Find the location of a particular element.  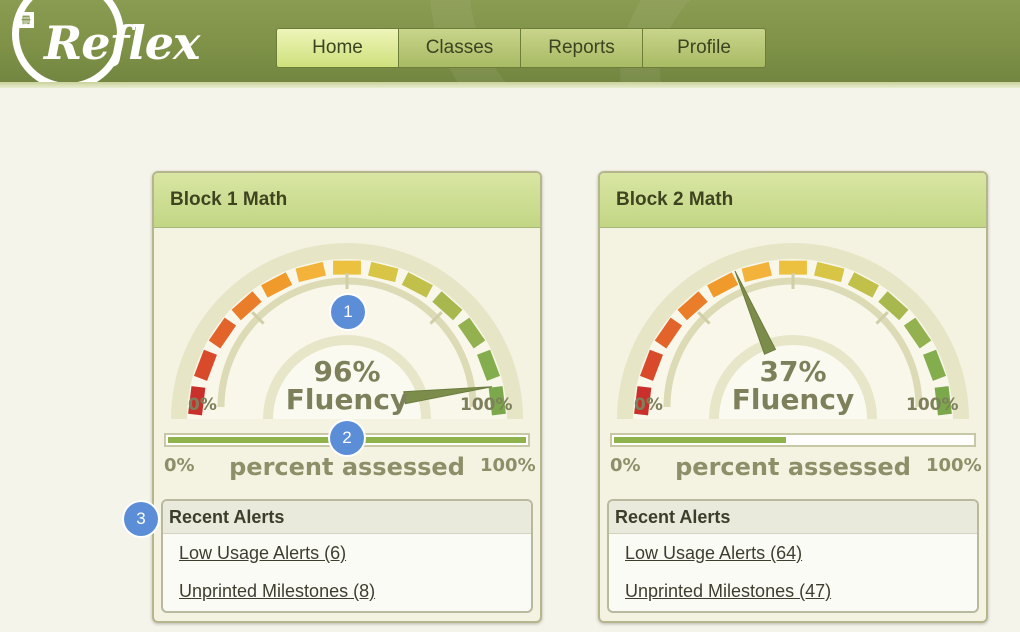

unprinted-milestones-link: Unprinted Milestones (8) is located at coordinates (355, 591).